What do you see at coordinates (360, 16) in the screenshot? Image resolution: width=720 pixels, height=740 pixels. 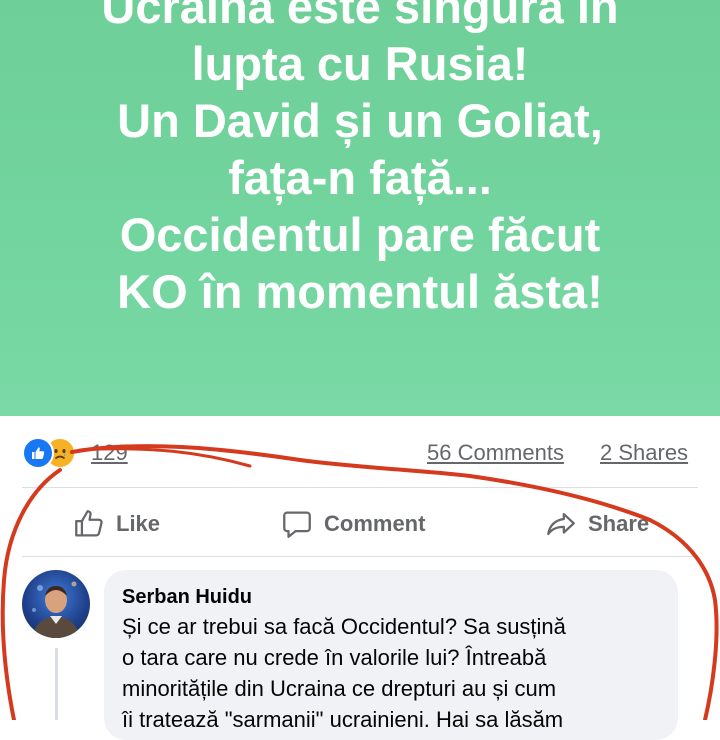 I see `post-text-line: Ucraina este singură în` at bounding box center [360, 16].